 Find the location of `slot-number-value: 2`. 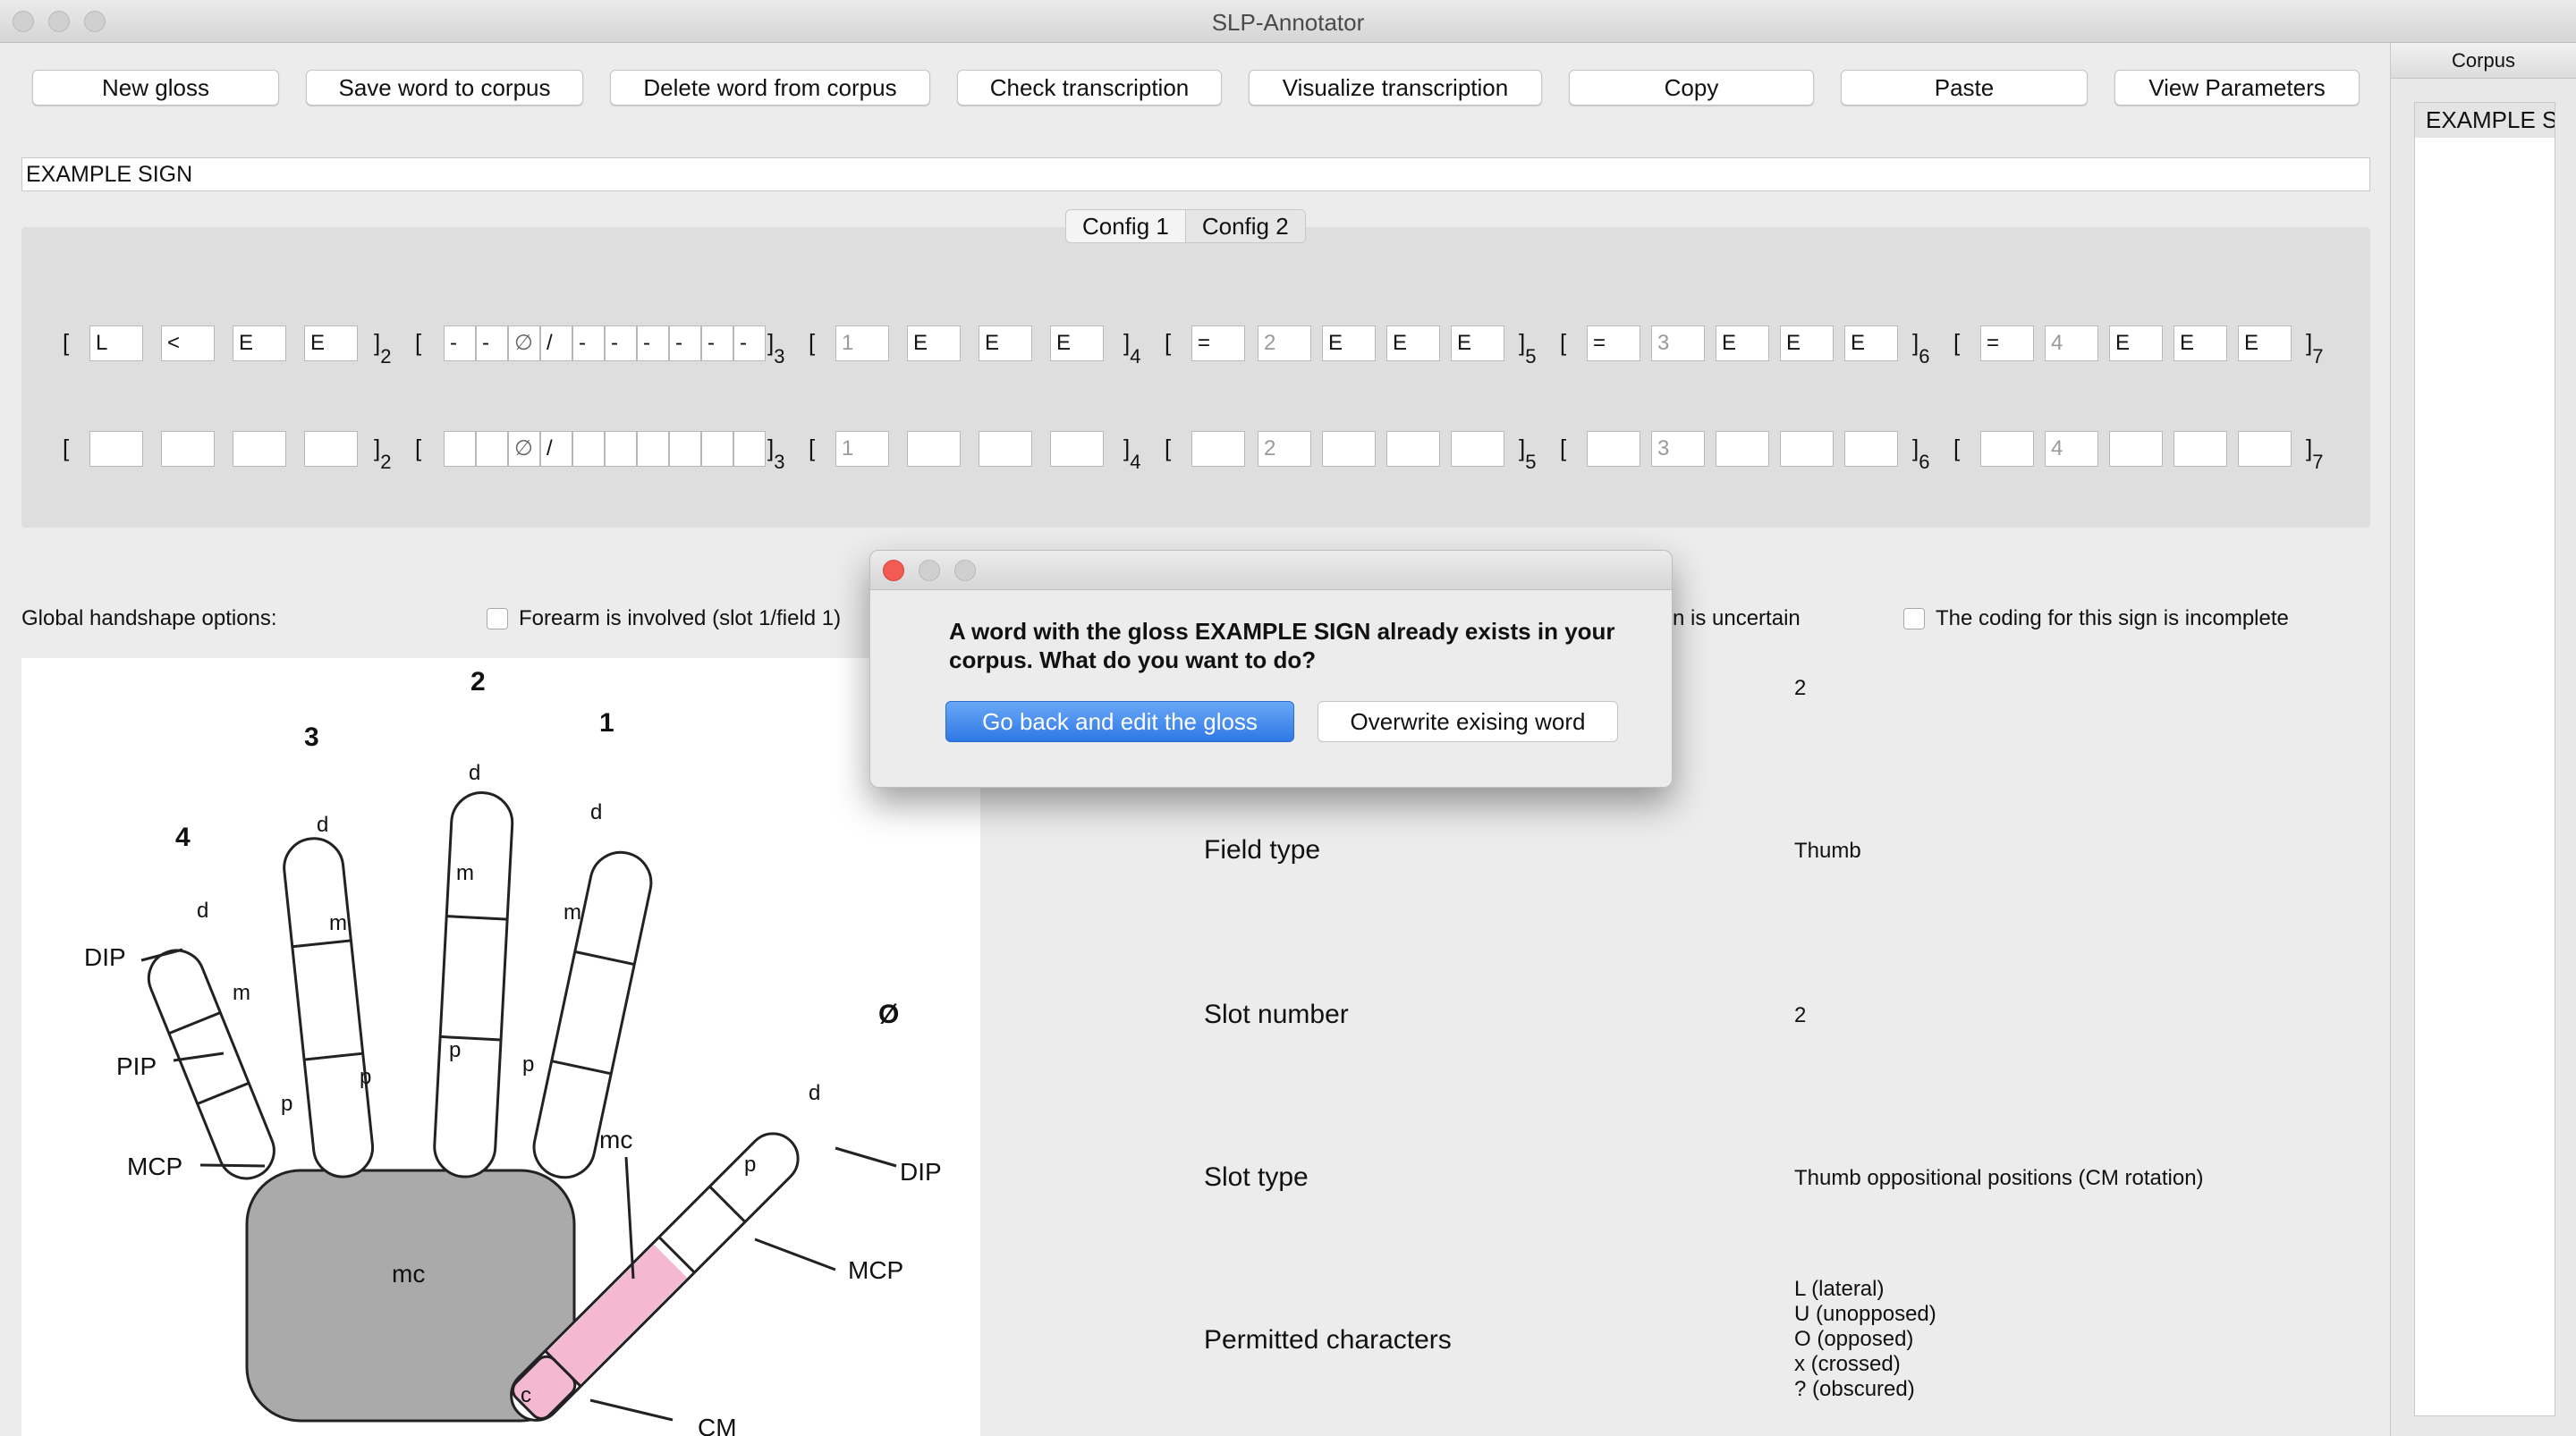

slot-number-value: 2 is located at coordinates (1800, 1015).